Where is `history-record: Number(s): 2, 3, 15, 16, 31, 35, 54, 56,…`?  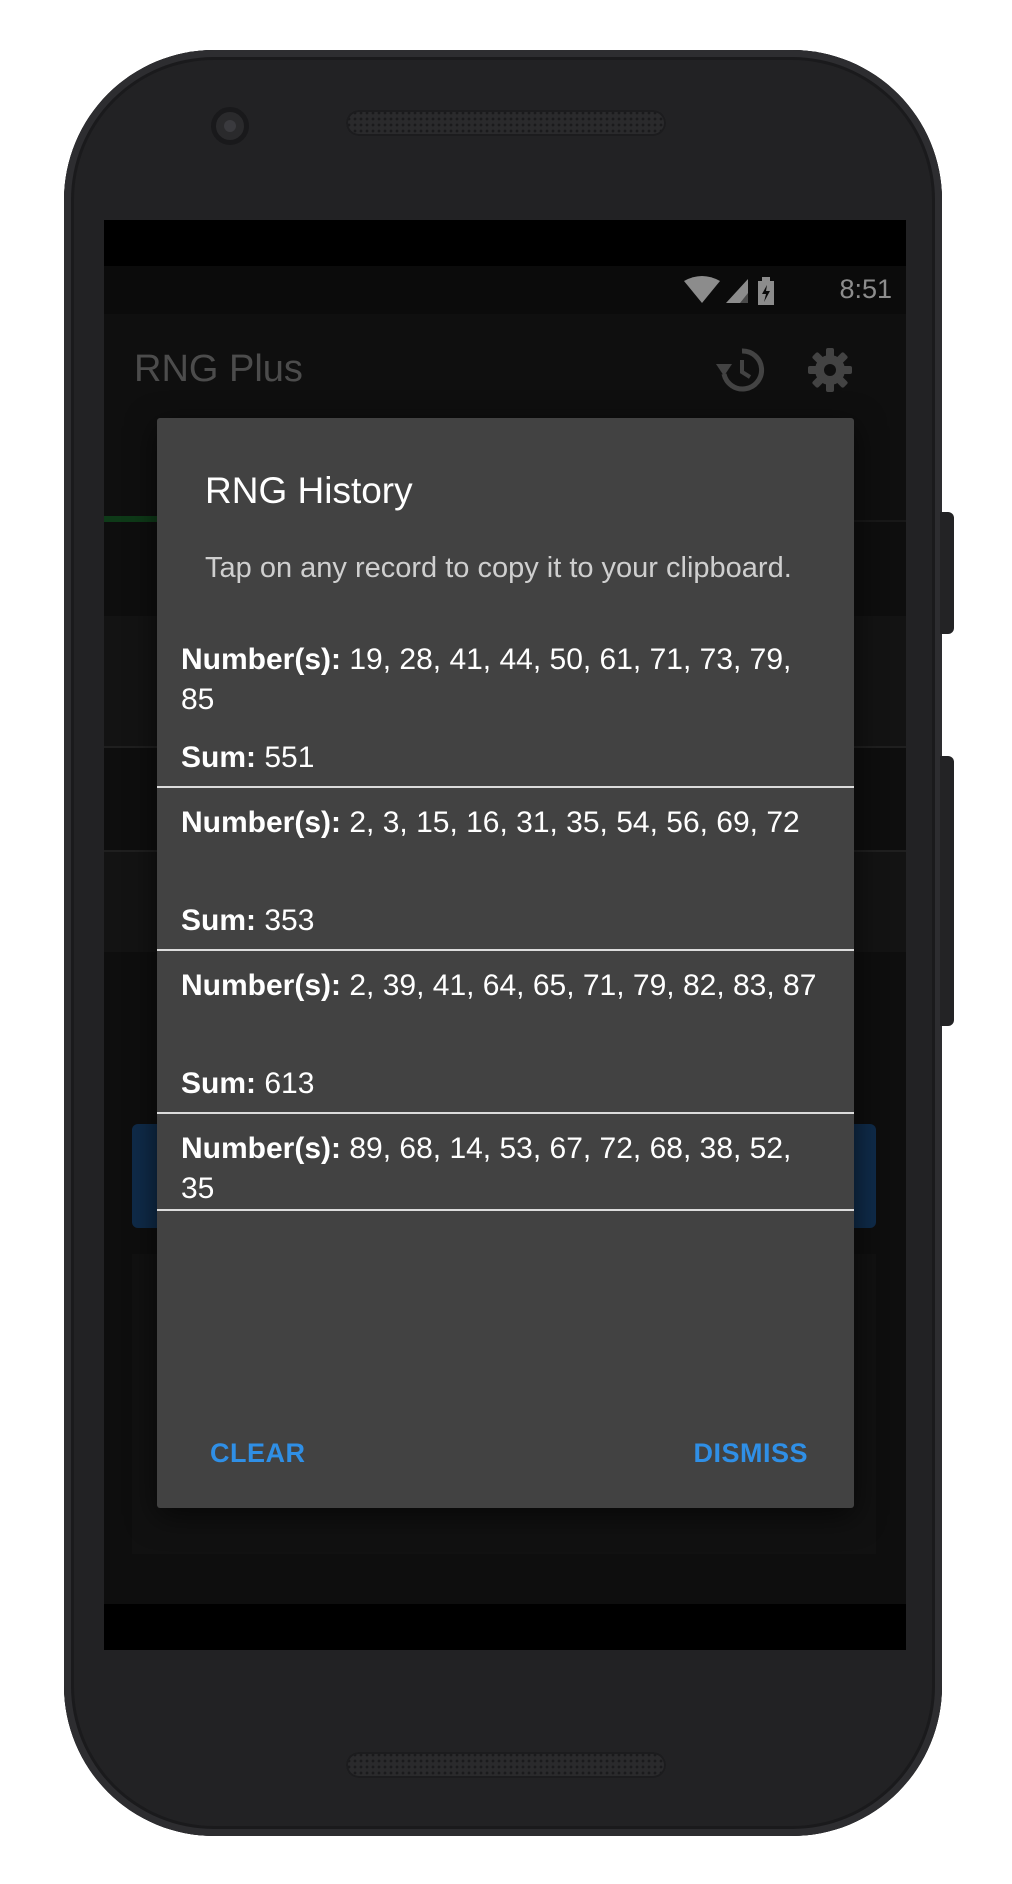 history-record: Number(s): 2, 3, 15, 16, 31, 35, 54, 56,… is located at coordinates (505, 874).